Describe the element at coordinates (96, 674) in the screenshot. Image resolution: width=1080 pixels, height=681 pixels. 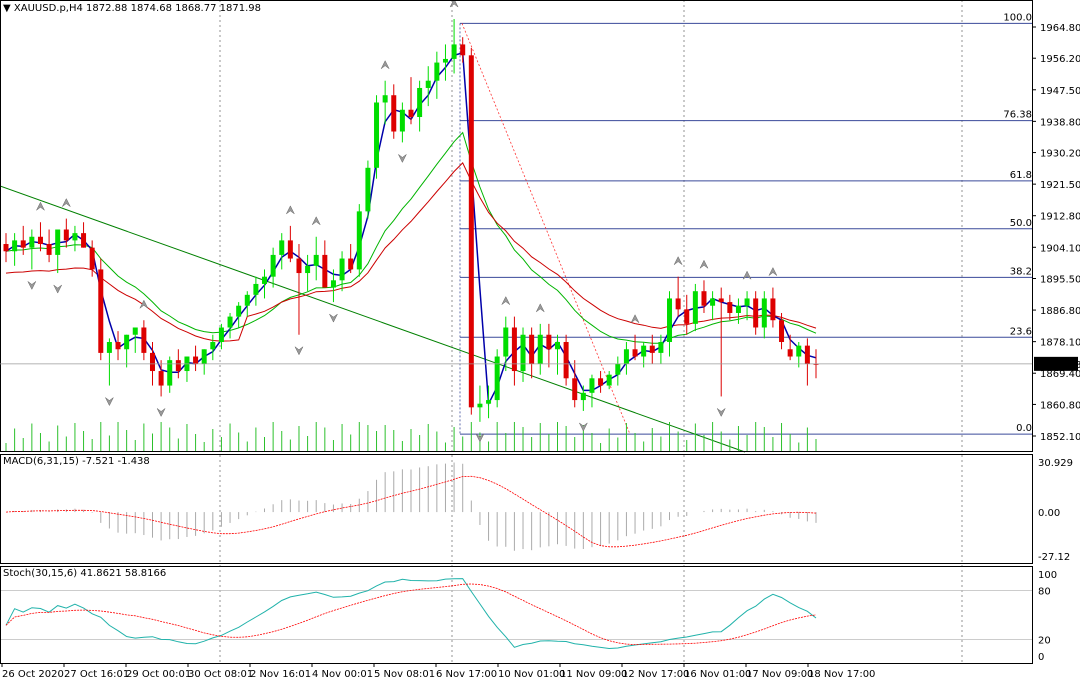
I see `time-tick-label: 27 Oct 16:01` at that location.